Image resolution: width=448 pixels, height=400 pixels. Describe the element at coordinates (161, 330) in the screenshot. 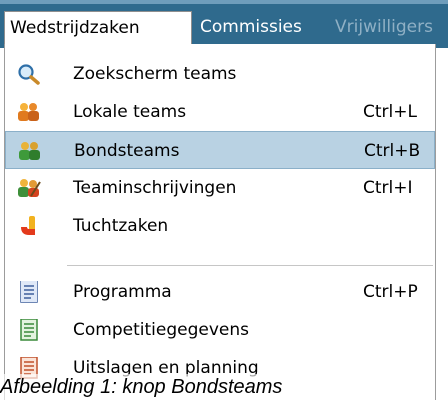

I see `menu-item-label: Competitiegegevens` at that location.